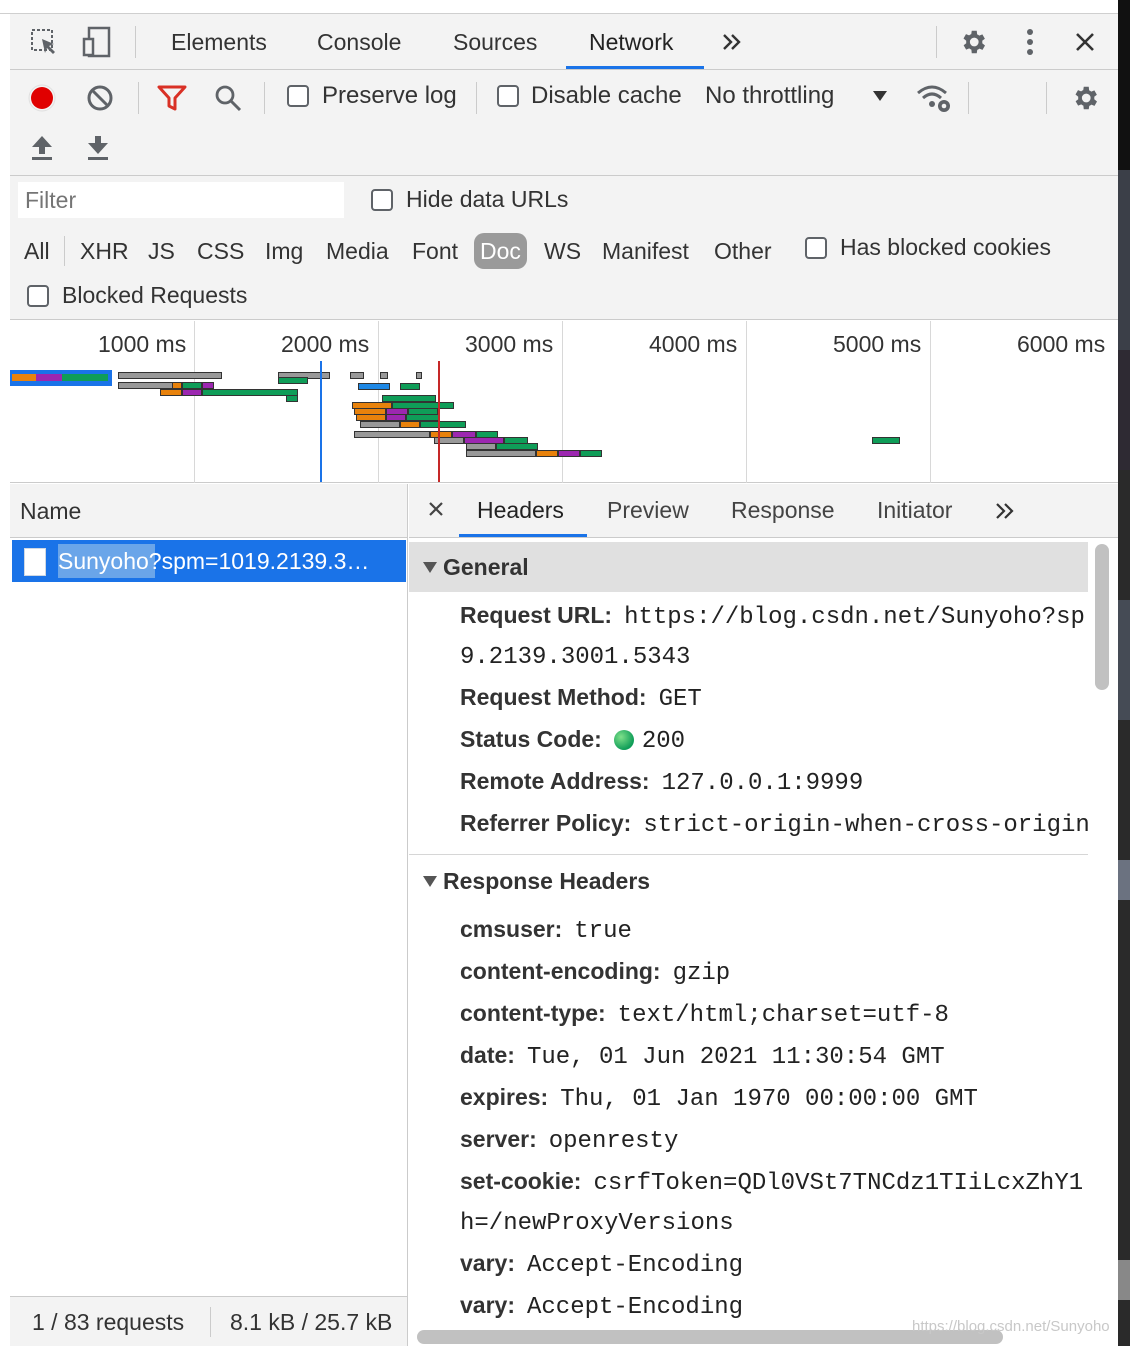 Image resolution: width=1130 pixels, height=1346 pixels. What do you see at coordinates (500, 251) in the screenshot?
I see `filter-type-doc: Doc` at bounding box center [500, 251].